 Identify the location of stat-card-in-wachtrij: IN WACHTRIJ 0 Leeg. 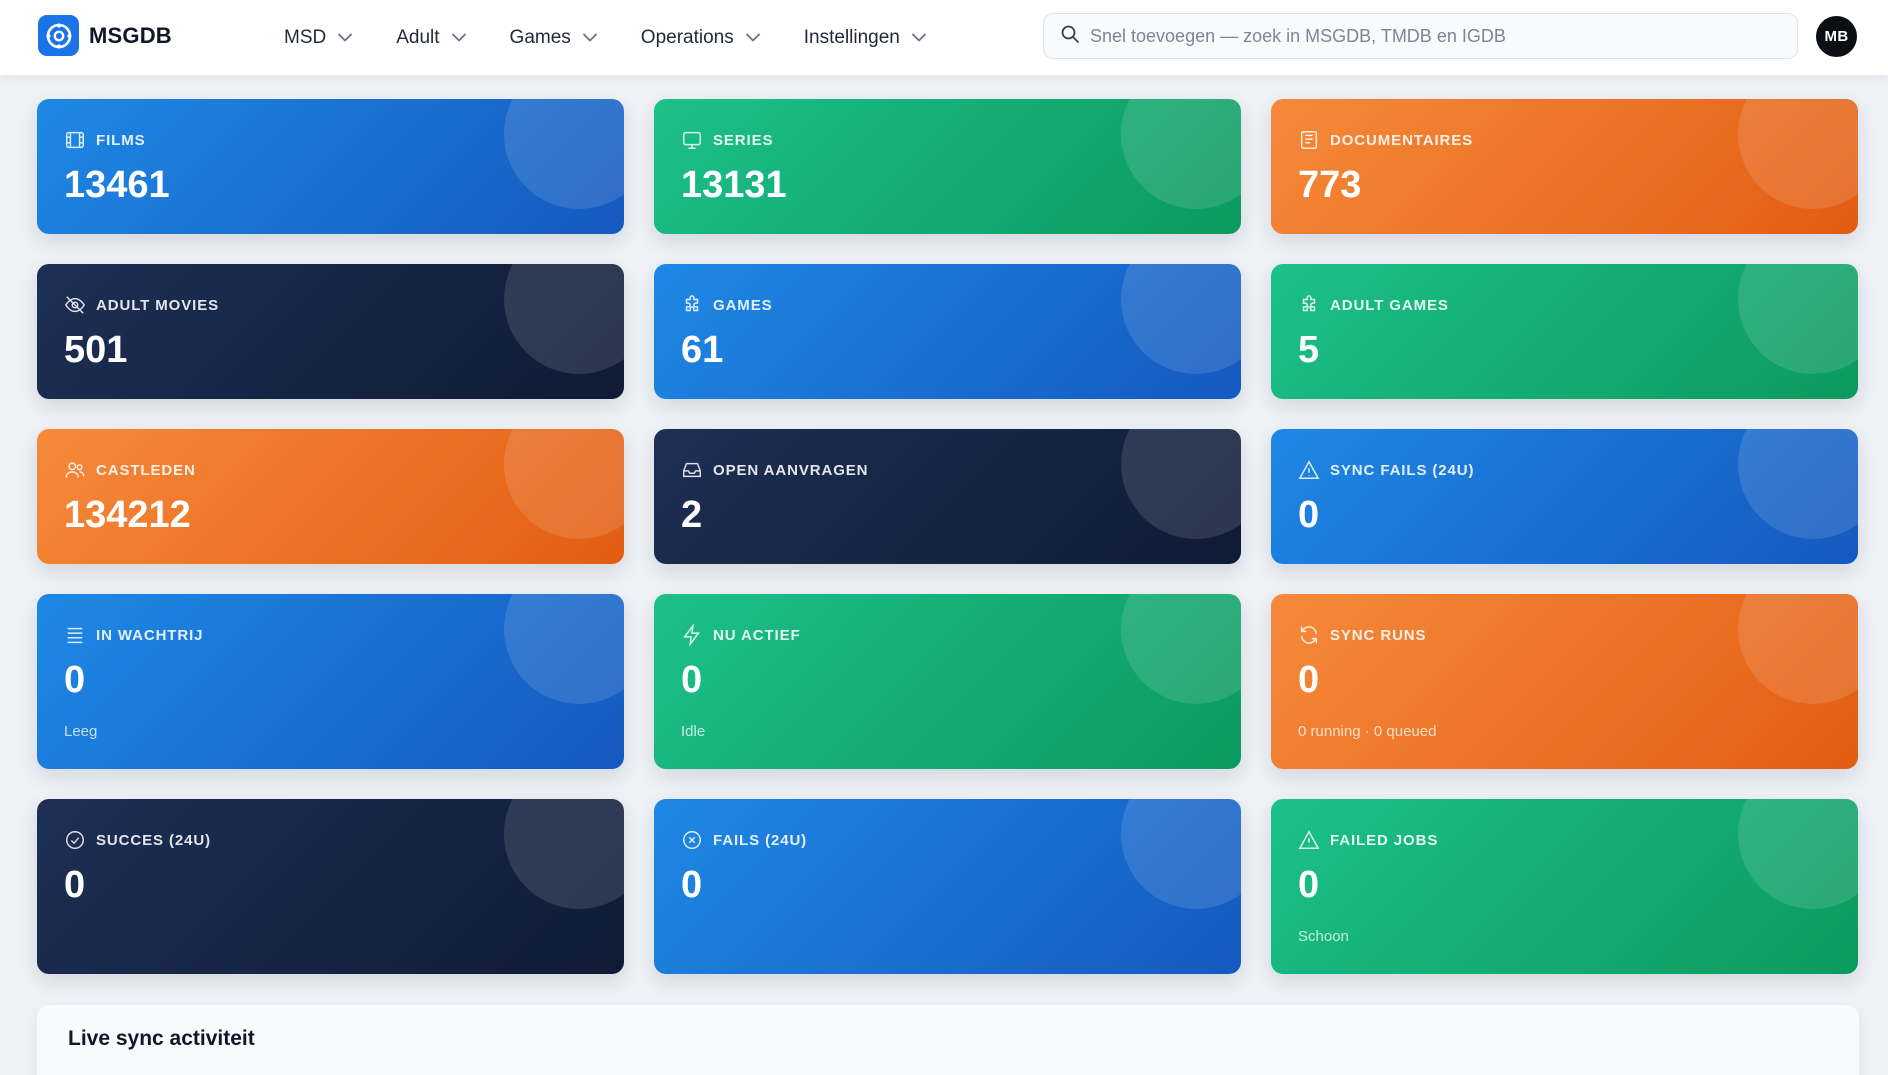
(330, 681).